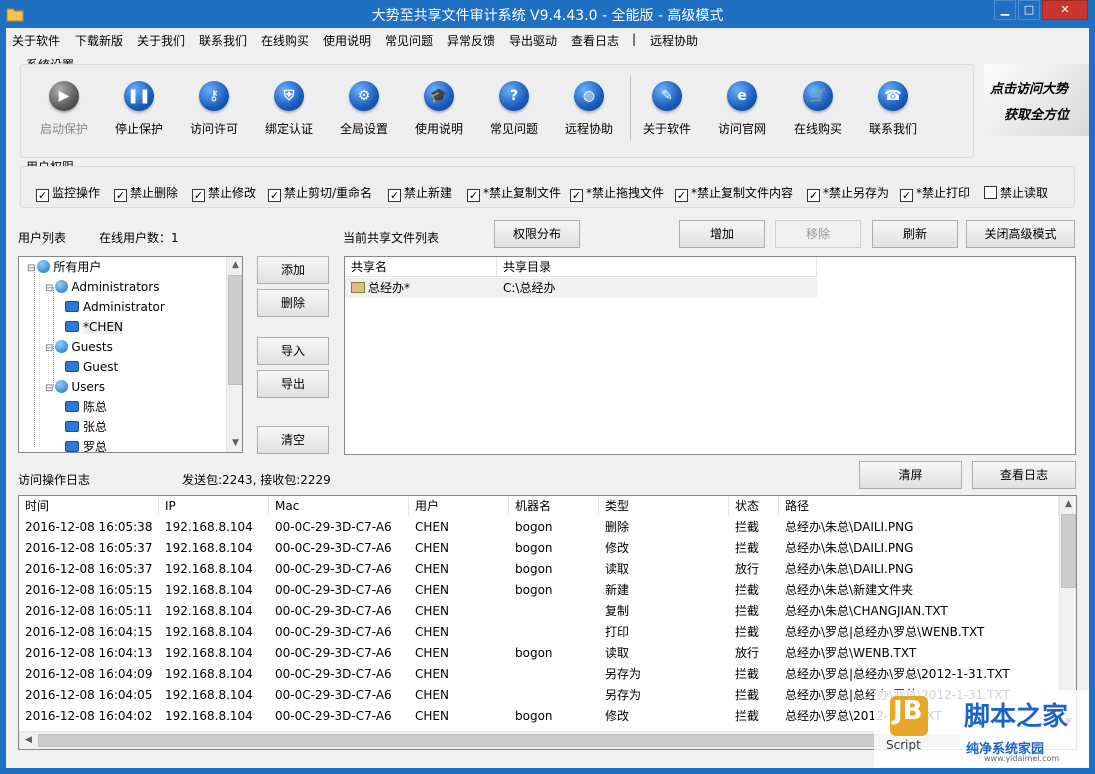 Image resolution: width=1095 pixels, height=774 pixels. What do you see at coordinates (62, 386) in the screenshot?
I see `user-group-icon` at bounding box center [62, 386].